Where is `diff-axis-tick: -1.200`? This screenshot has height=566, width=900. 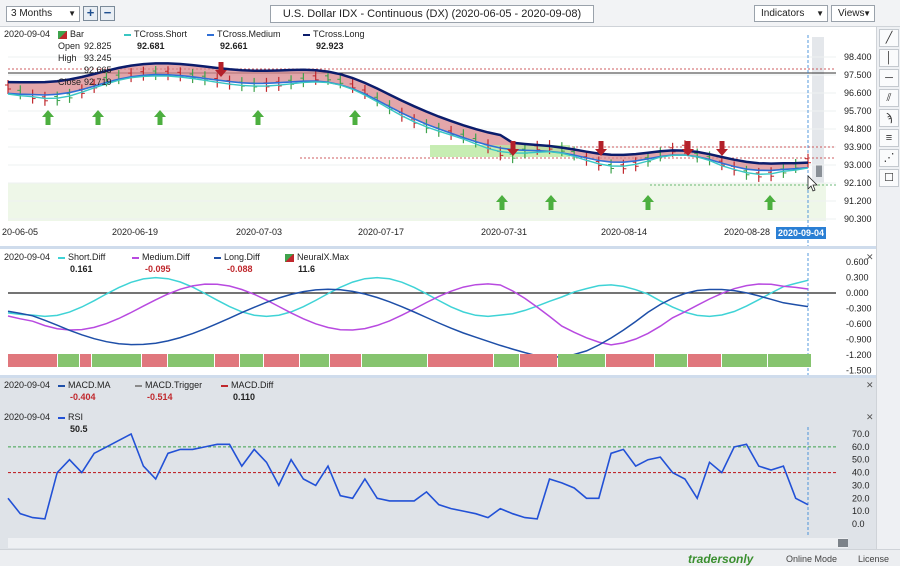 diff-axis-tick: -1.200 is located at coordinates (859, 355).